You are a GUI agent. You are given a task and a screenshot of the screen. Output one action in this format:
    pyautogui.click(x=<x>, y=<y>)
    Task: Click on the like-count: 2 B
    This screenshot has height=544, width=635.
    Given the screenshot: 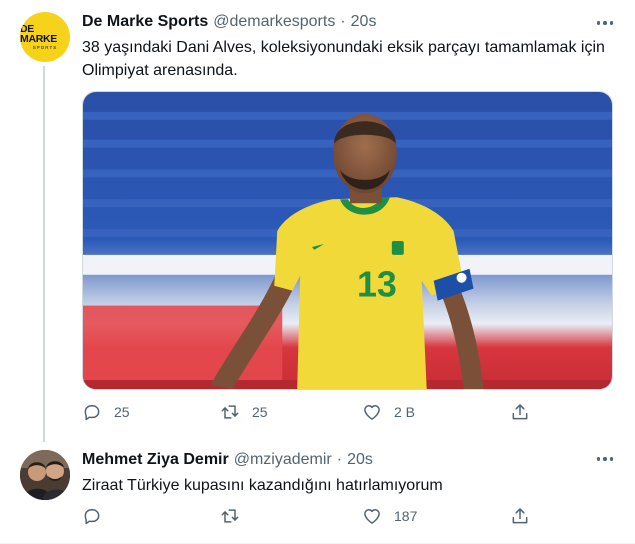 What is the action you would take?
    pyautogui.click(x=405, y=412)
    